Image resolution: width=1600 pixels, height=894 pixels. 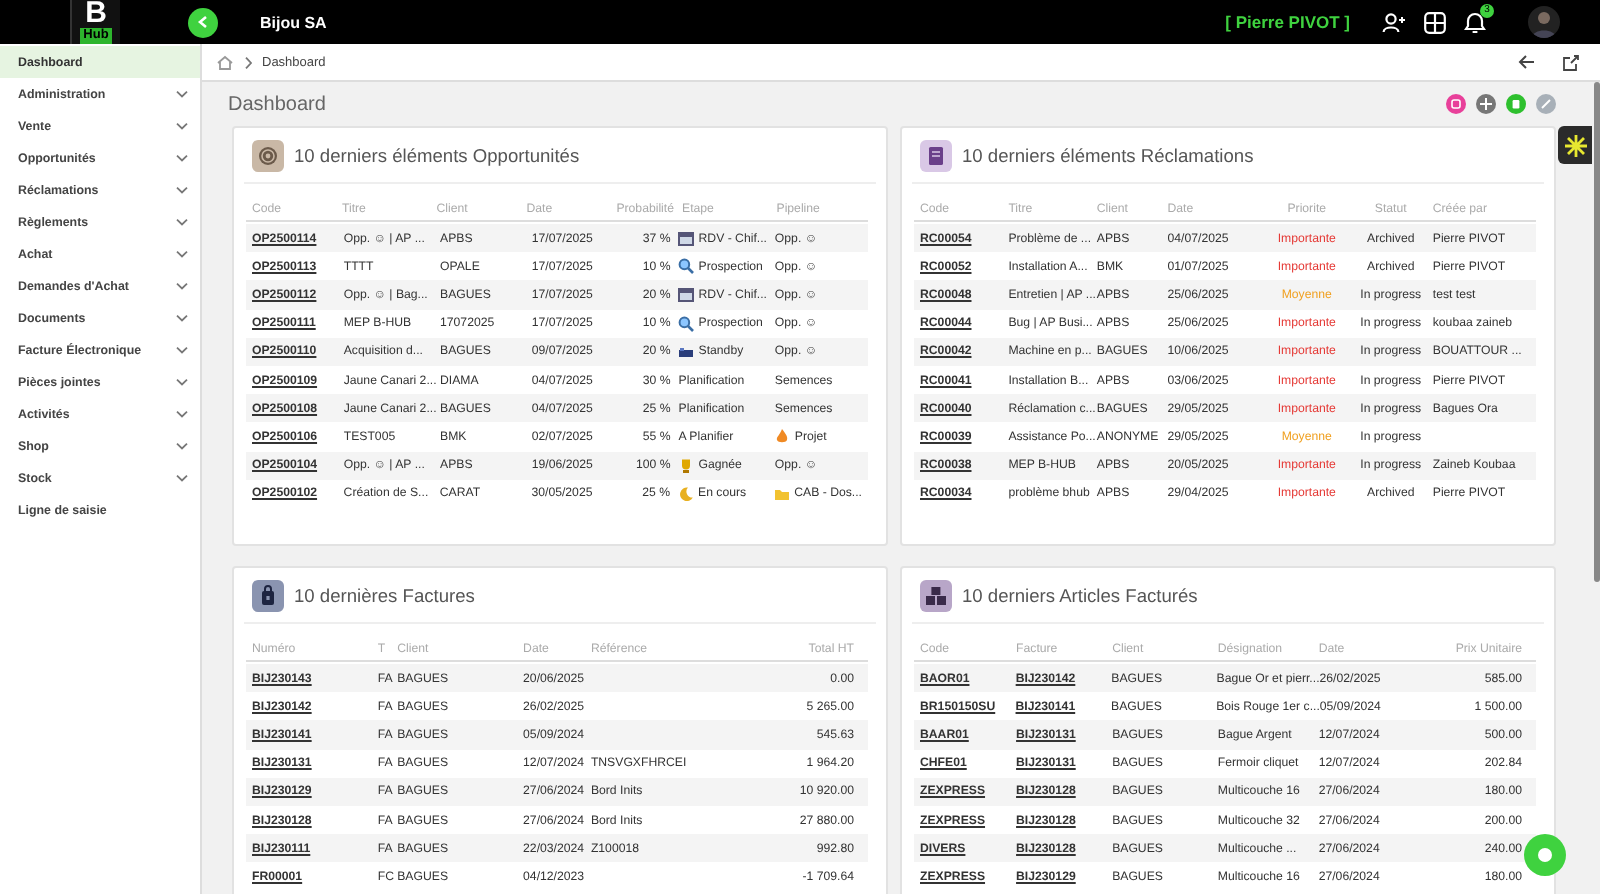 I want to click on add-user-button, so click(x=1394, y=22).